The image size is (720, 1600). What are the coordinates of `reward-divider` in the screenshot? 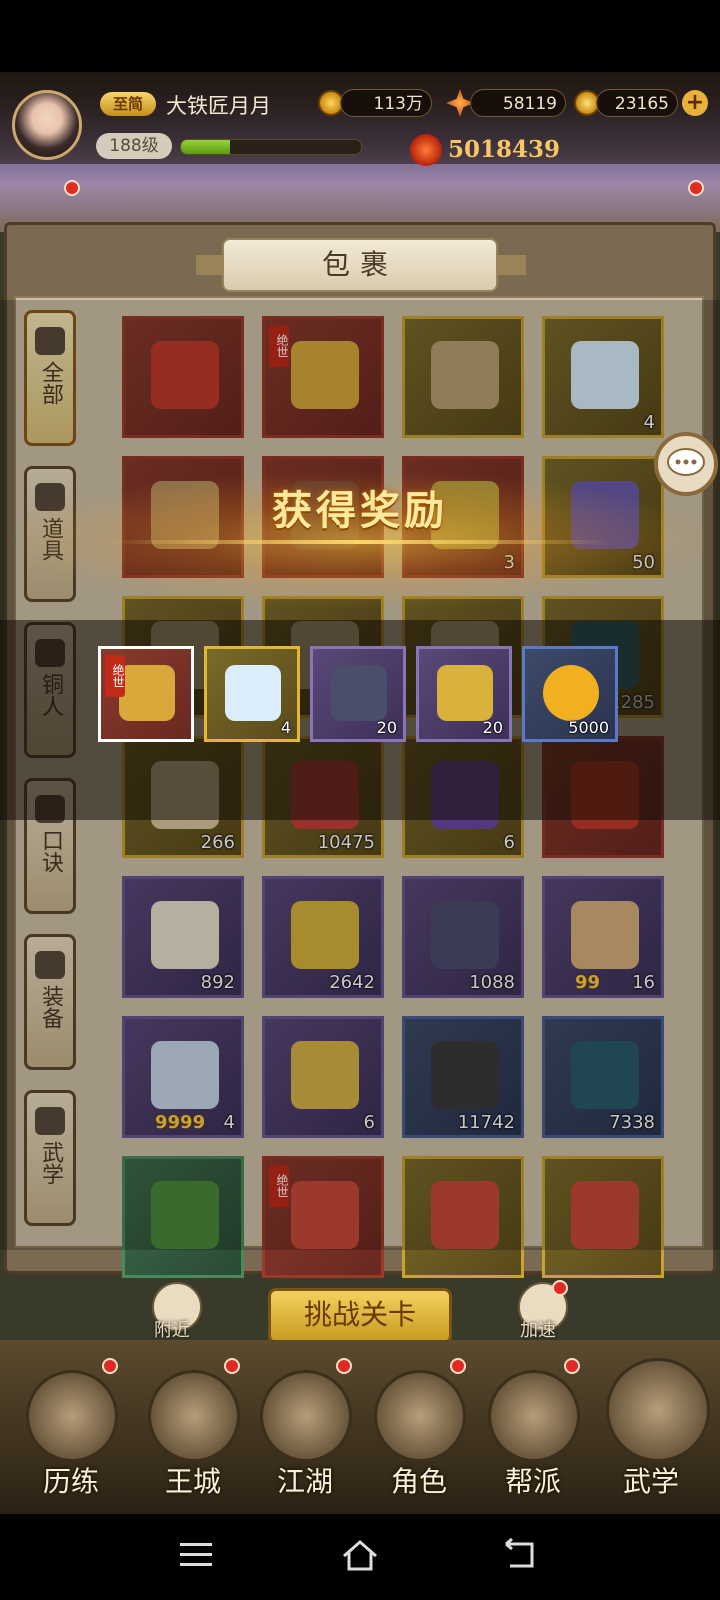 It's located at (360, 542).